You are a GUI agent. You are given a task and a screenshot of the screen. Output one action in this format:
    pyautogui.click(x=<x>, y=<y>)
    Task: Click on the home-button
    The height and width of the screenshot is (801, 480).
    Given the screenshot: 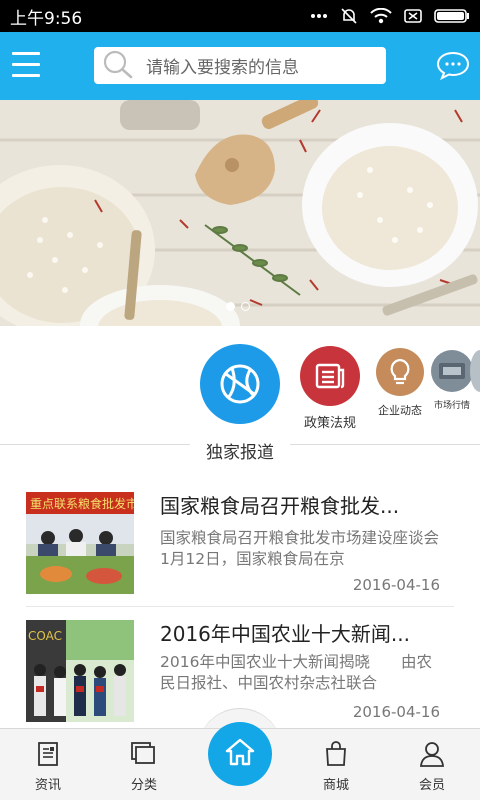 What is the action you would take?
    pyautogui.click(x=240, y=754)
    